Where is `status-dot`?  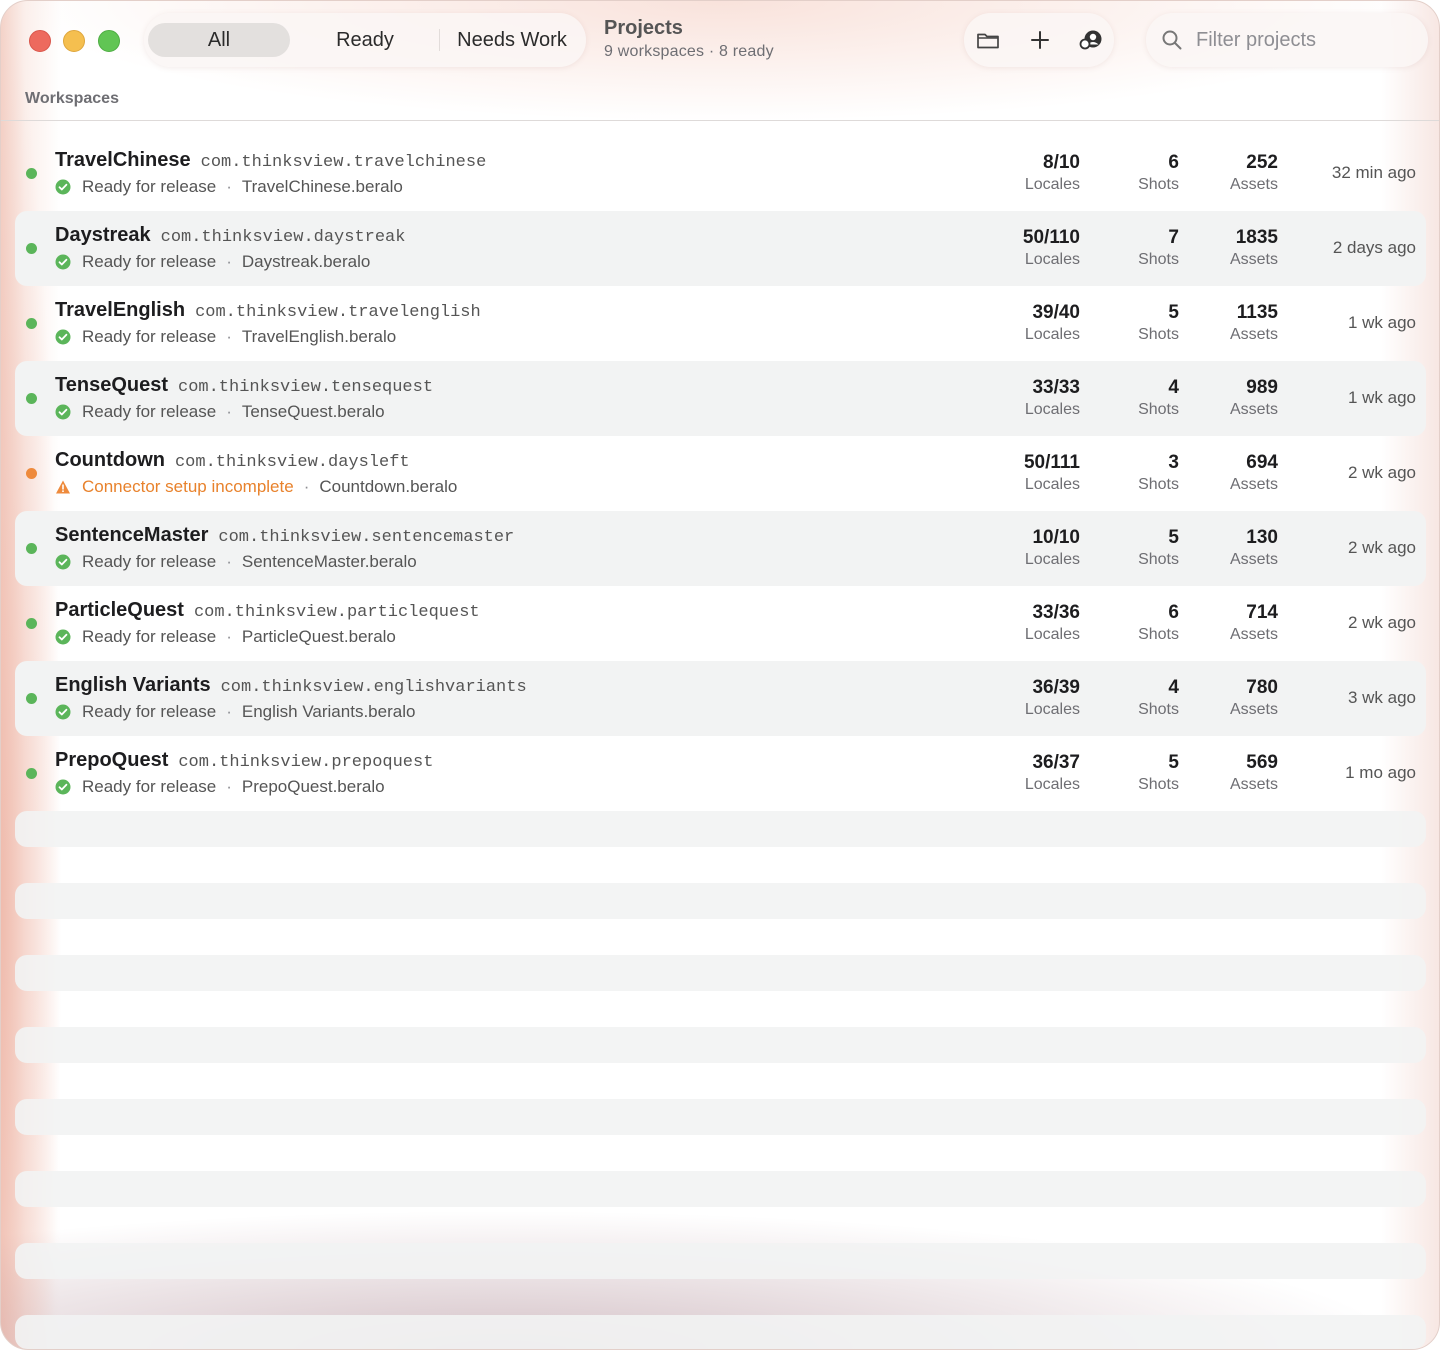
status-dot is located at coordinates (31, 248).